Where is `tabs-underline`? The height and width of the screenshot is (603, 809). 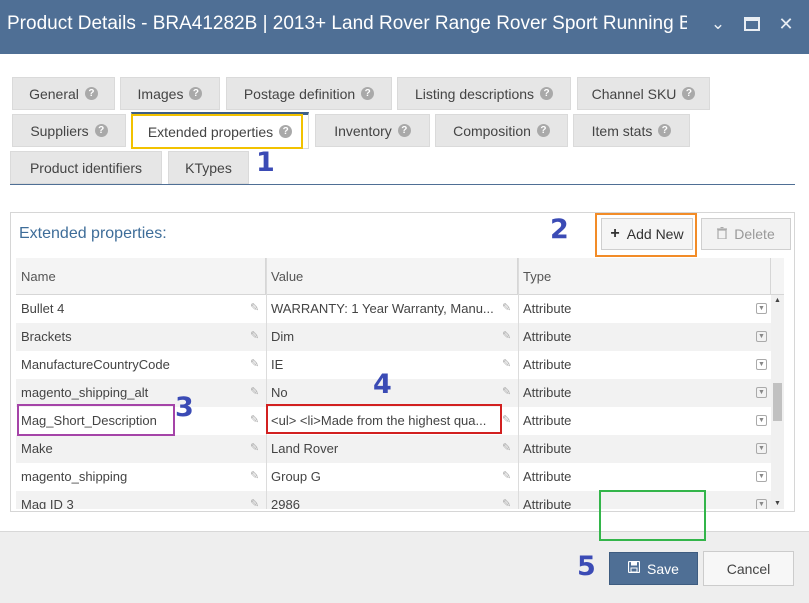
tabs-underline is located at coordinates (402, 184).